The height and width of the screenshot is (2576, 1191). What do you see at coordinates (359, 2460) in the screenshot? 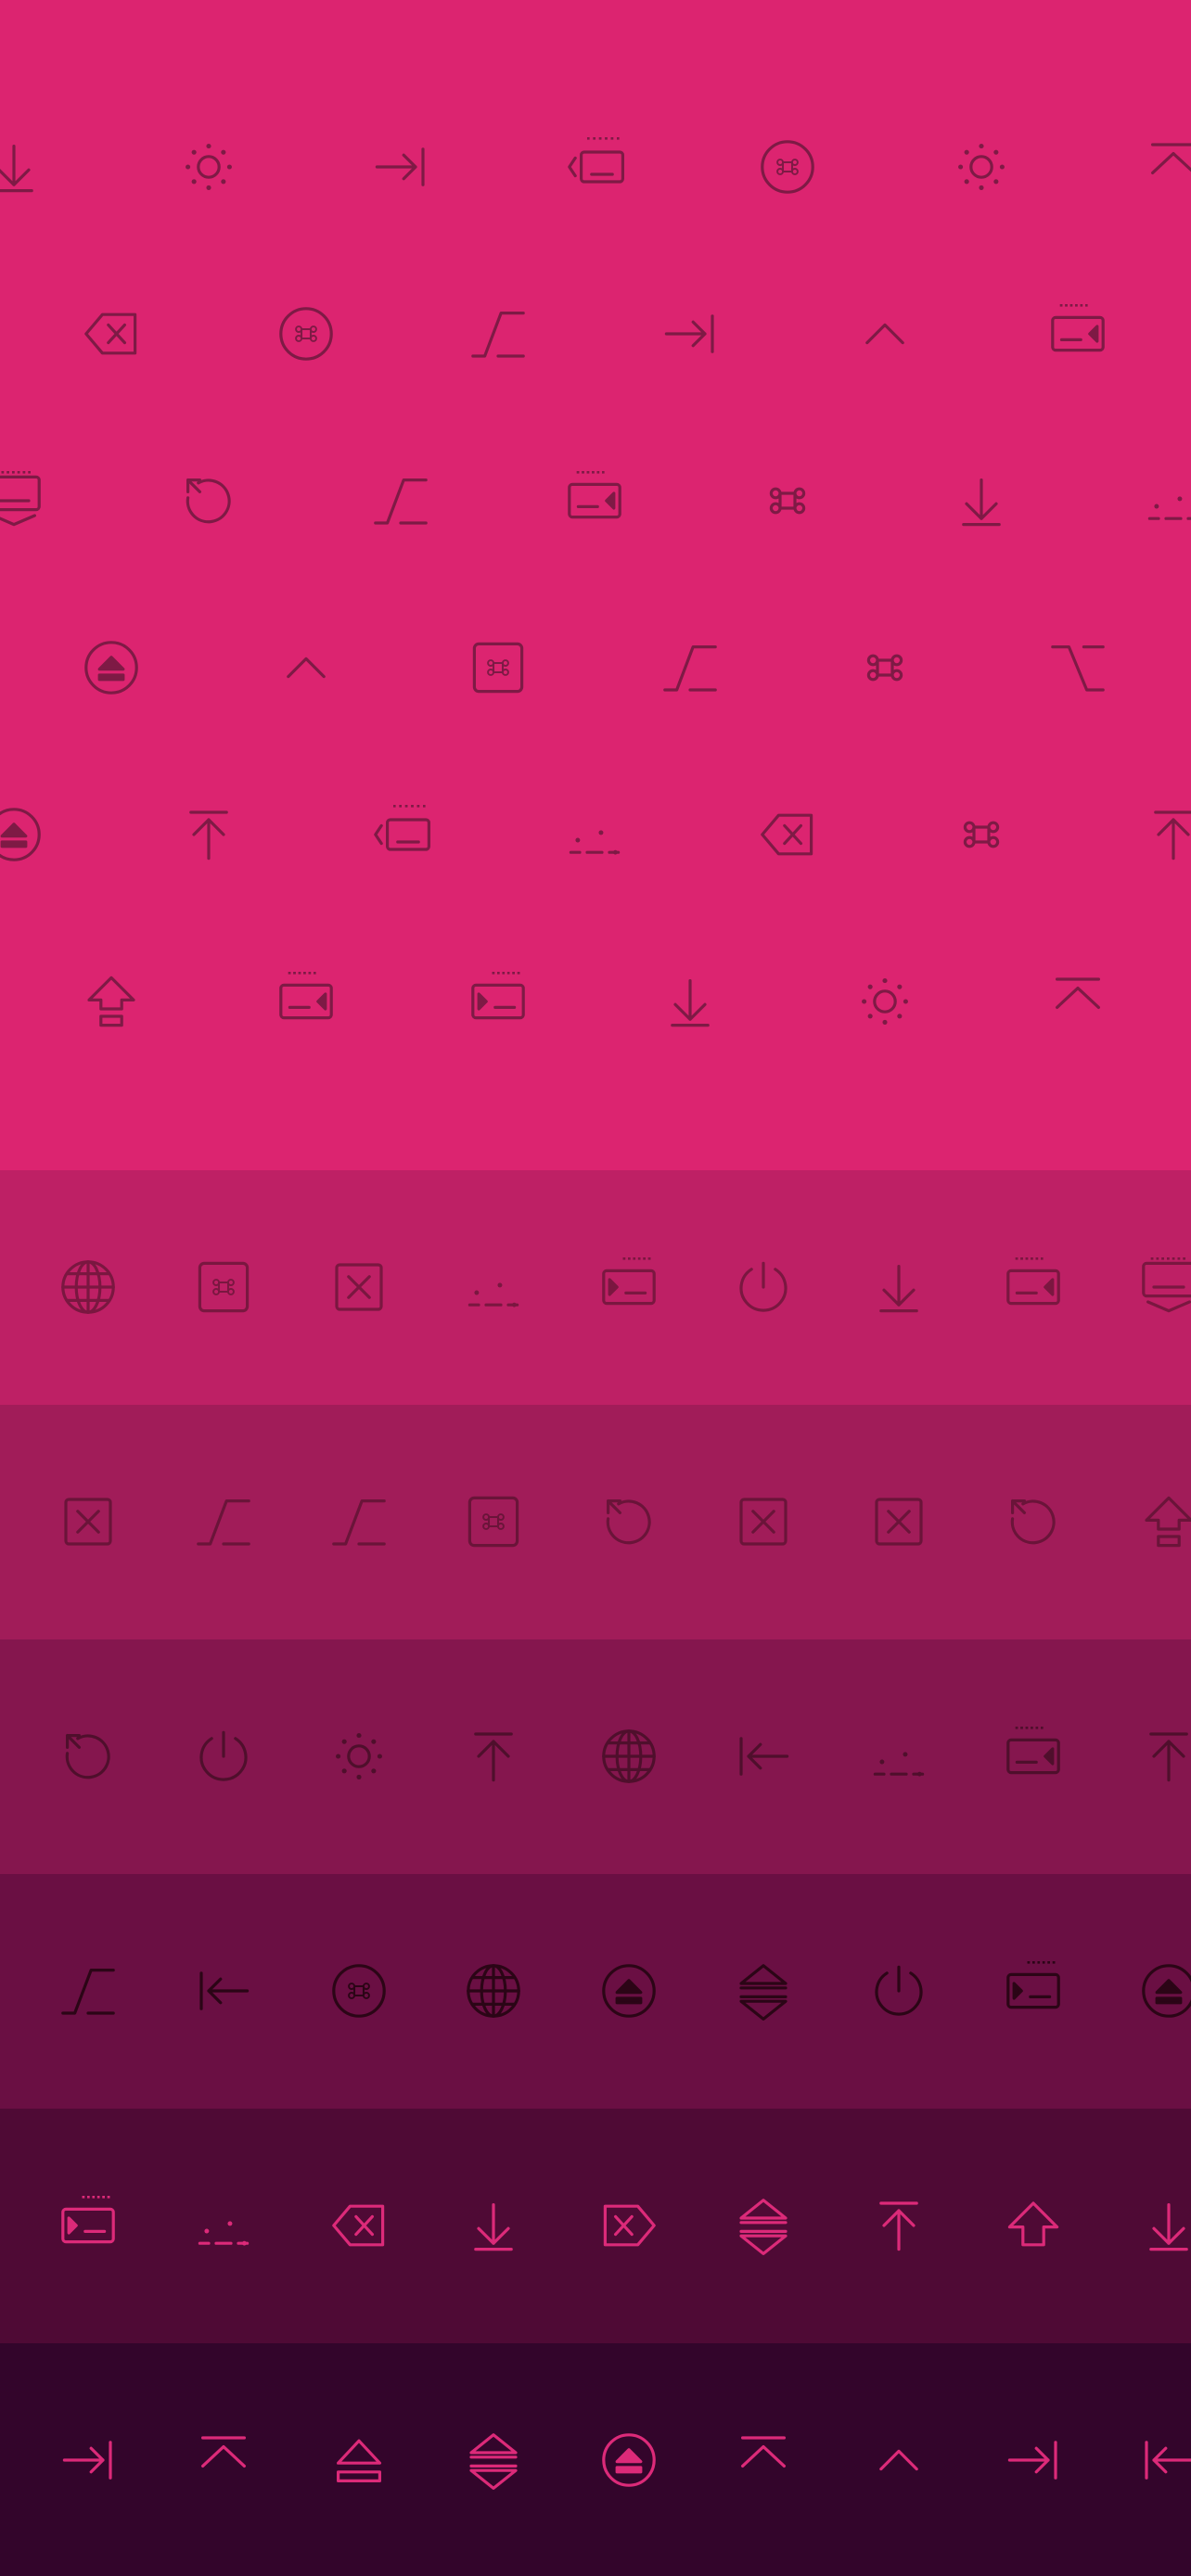
I see `eject-icon` at bounding box center [359, 2460].